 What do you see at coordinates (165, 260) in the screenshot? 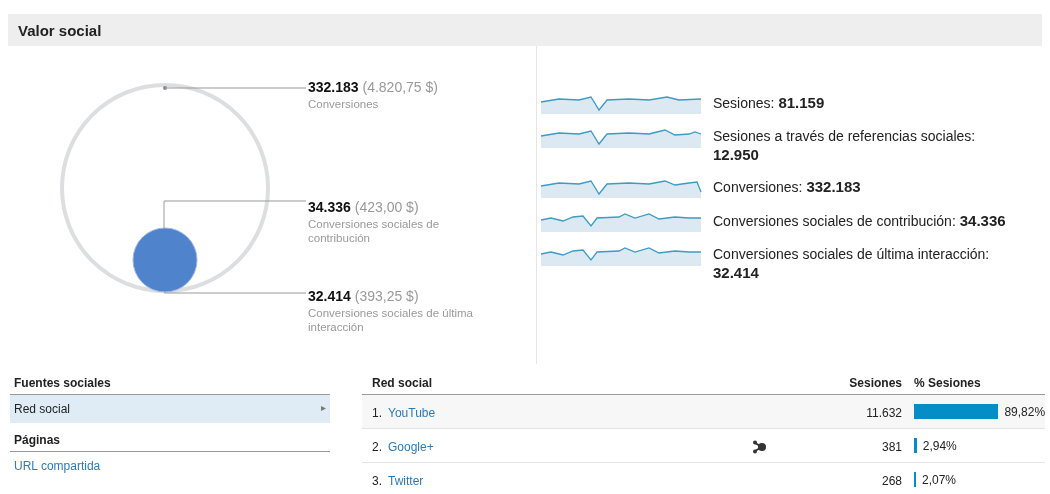
I see `small-bubble` at bounding box center [165, 260].